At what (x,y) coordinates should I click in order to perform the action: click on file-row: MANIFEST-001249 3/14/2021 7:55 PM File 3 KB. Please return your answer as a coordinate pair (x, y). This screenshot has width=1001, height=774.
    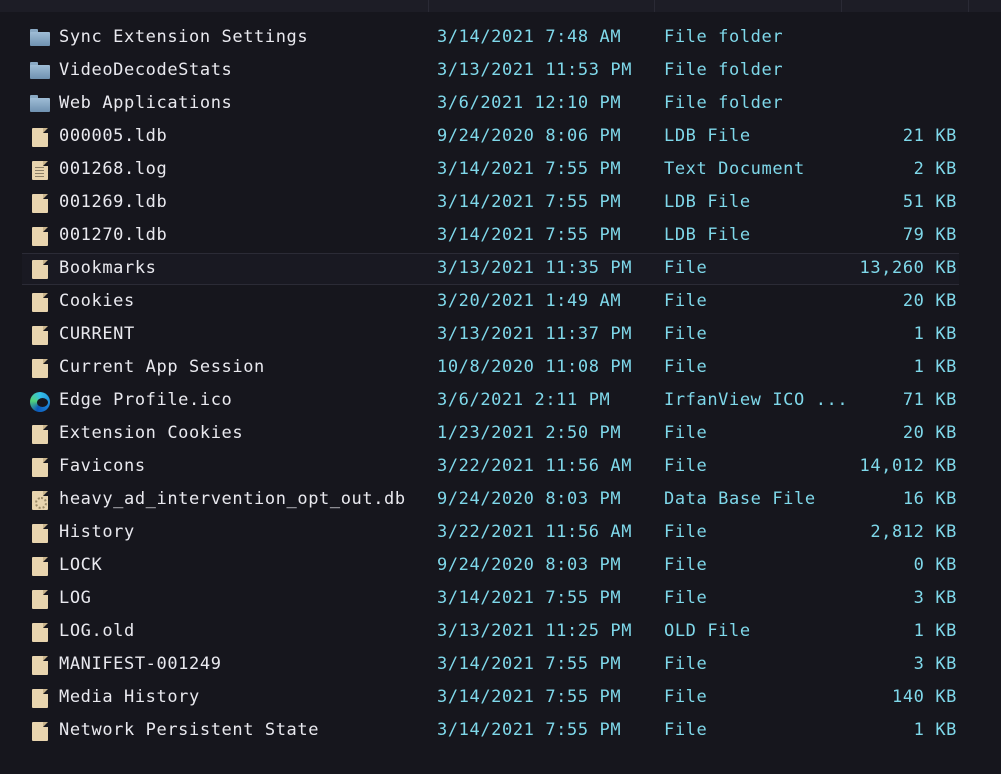
    Looking at the image, I should click on (500, 664).